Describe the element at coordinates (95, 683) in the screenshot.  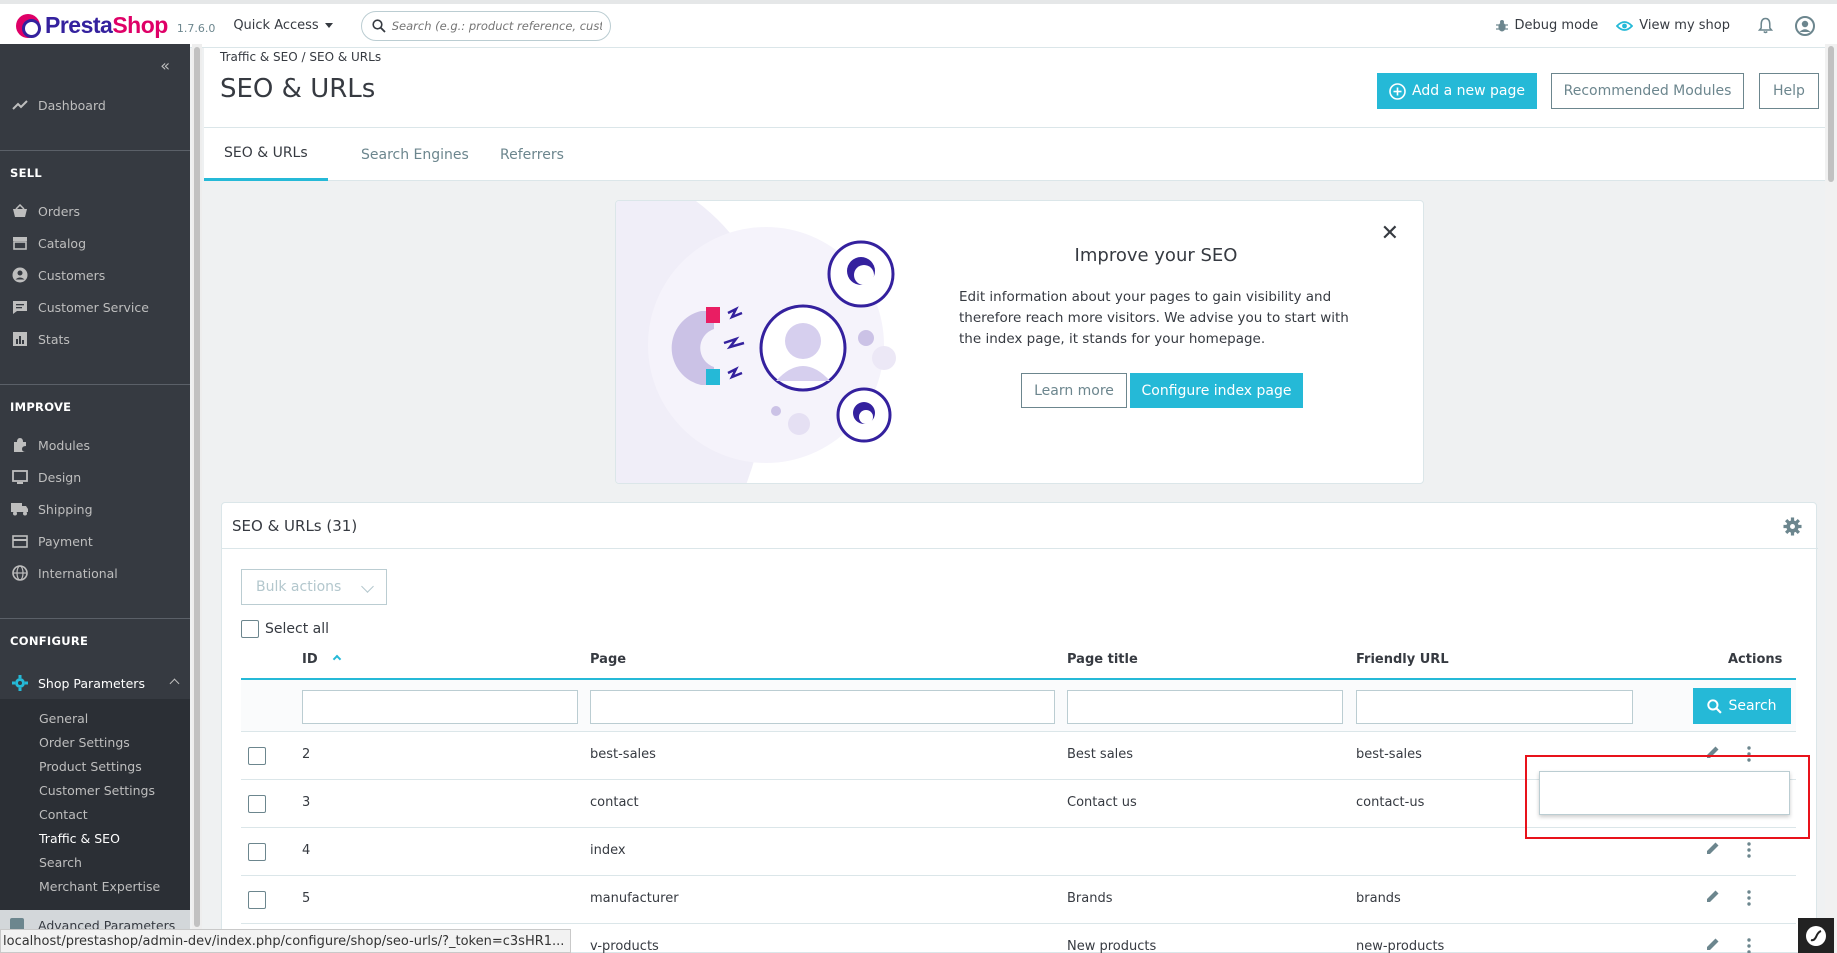
I see `sidebar-item-shop-parameters: Shop Parameters` at that location.